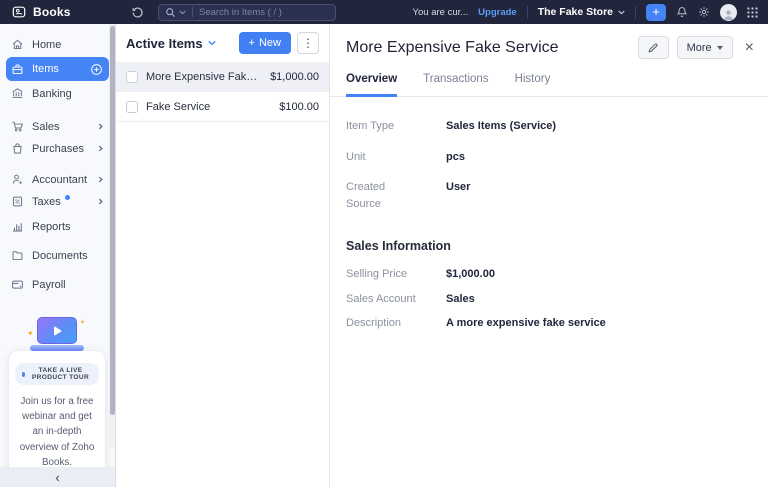 The height and width of the screenshot is (487, 768). Describe the element at coordinates (264, 12) in the screenshot. I see `search-input` at that location.